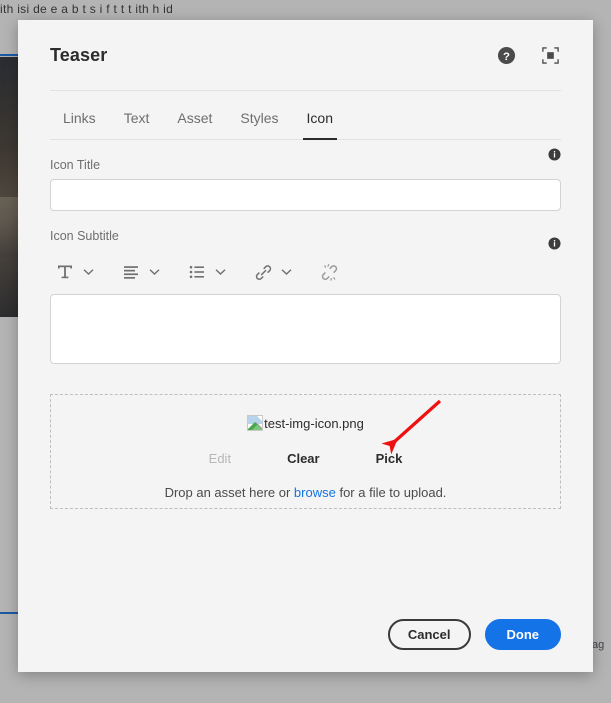  I want to click on done-button: Done, so click(522, 634).